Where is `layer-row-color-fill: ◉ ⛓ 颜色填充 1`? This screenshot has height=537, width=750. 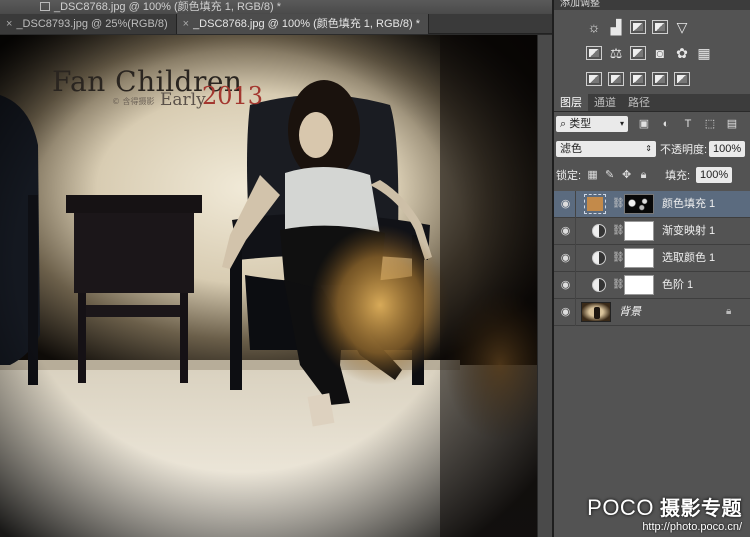
layer-row-color-fill: ◉ ⛓ 颜色填充 1 is located at coordinates (652, 204).